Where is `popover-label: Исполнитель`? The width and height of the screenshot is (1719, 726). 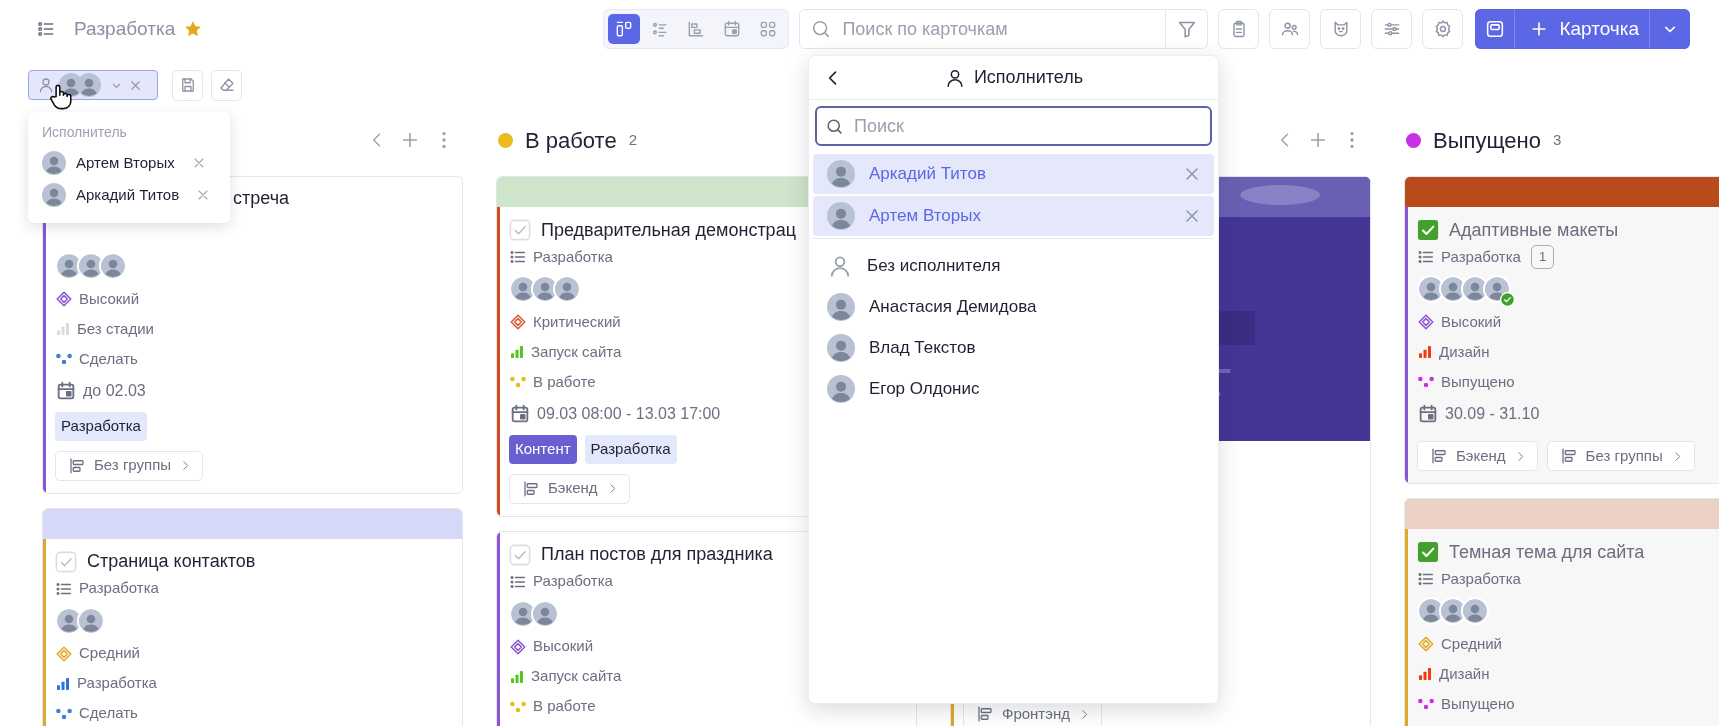
popover-label: Исполнитель is located at coordinates (84, 132).